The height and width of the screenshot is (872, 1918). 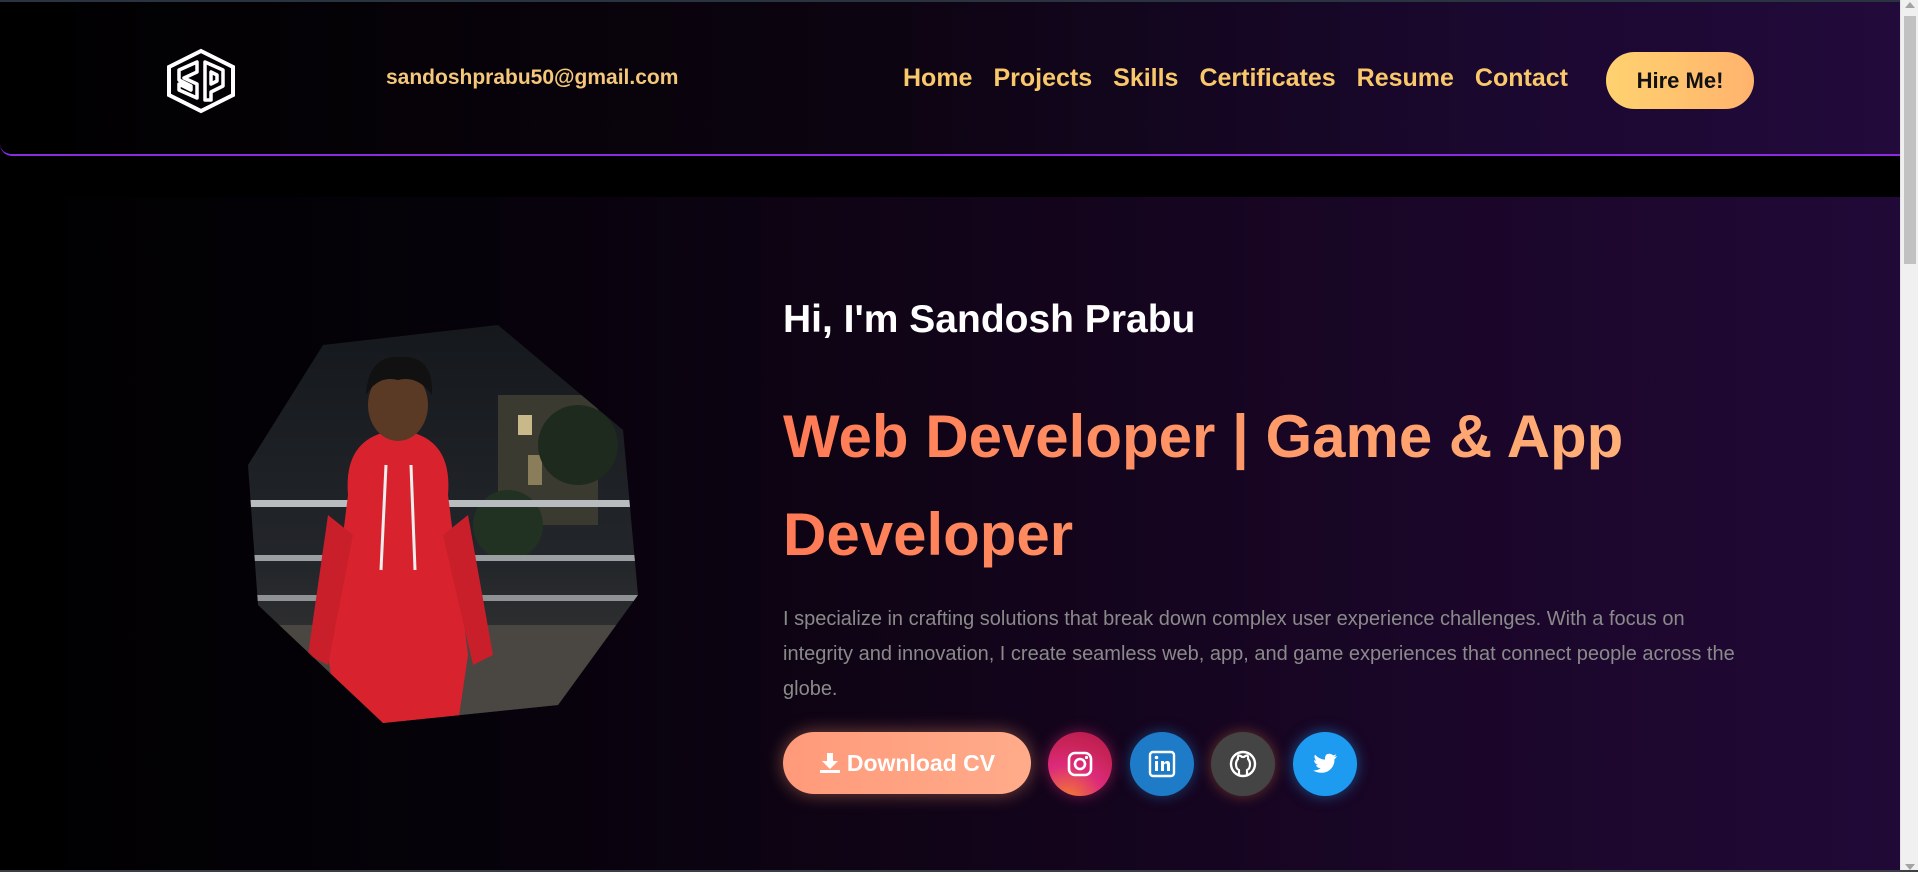 What do you see at coordinates (1042, 78) in the screenshot?
I see `nav-projects: Projects` at bounding box center [1042, 78].